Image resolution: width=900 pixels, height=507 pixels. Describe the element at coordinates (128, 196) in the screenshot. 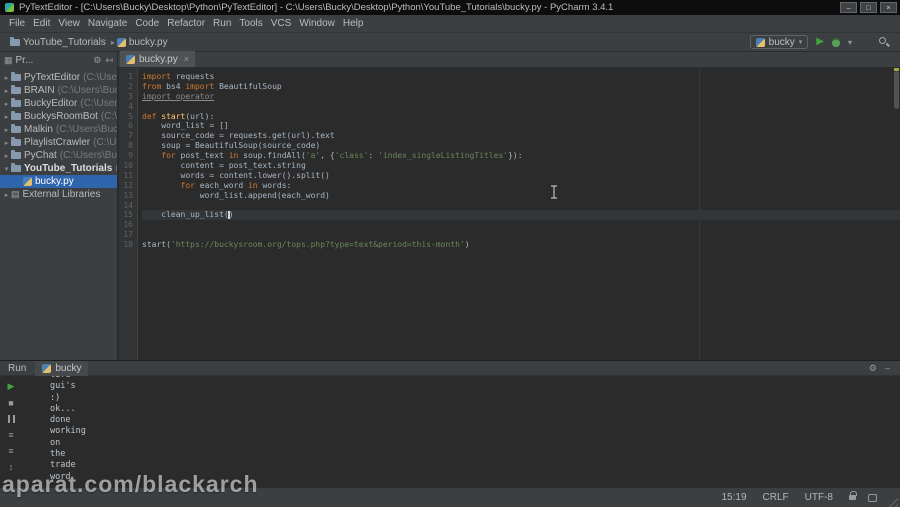

I see `line-number: 13` at that location.